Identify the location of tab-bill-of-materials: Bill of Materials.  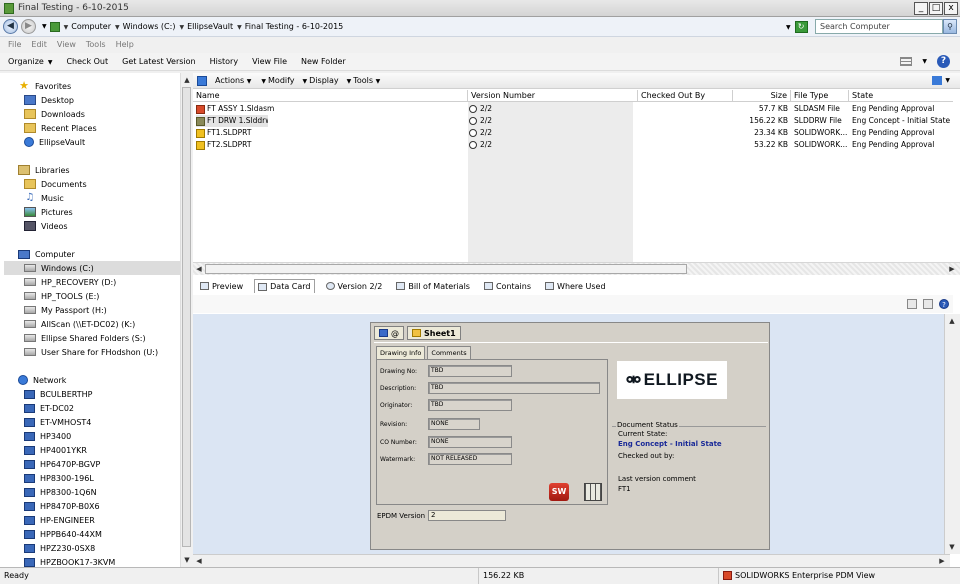
(433, 286).